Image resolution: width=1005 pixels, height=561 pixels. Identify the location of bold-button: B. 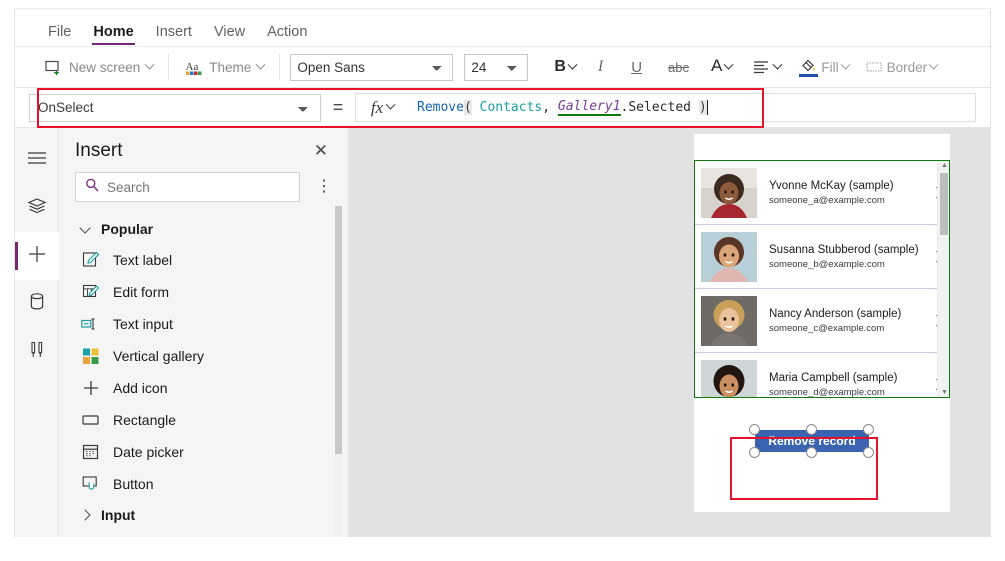
(565, 67).